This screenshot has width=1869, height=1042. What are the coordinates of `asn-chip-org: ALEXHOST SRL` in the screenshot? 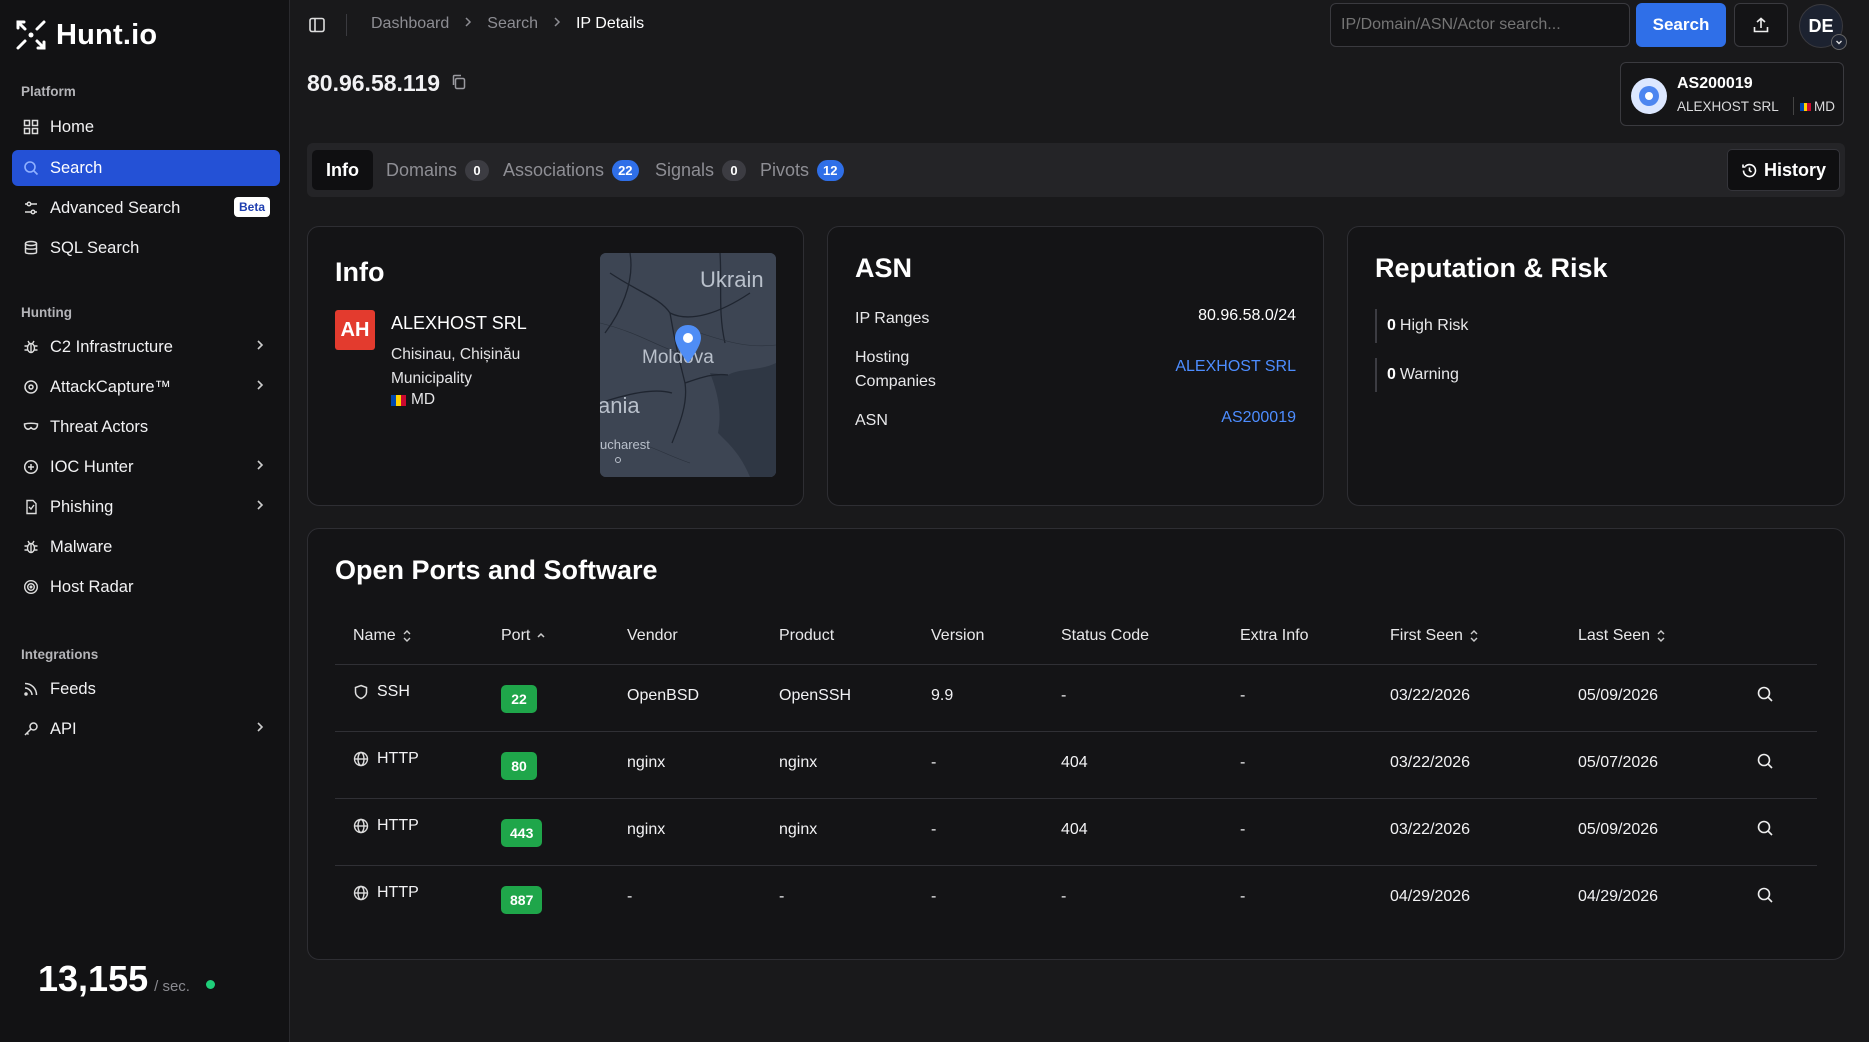 It's located at (1728, 106).